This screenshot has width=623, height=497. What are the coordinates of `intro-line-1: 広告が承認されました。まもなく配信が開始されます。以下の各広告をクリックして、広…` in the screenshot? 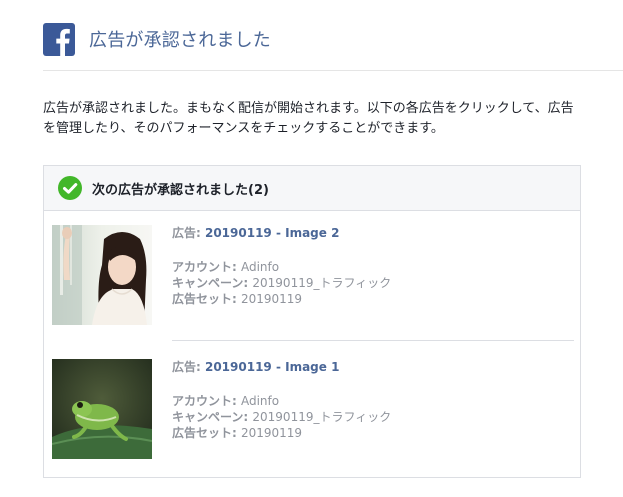 It's located at (308, 108).